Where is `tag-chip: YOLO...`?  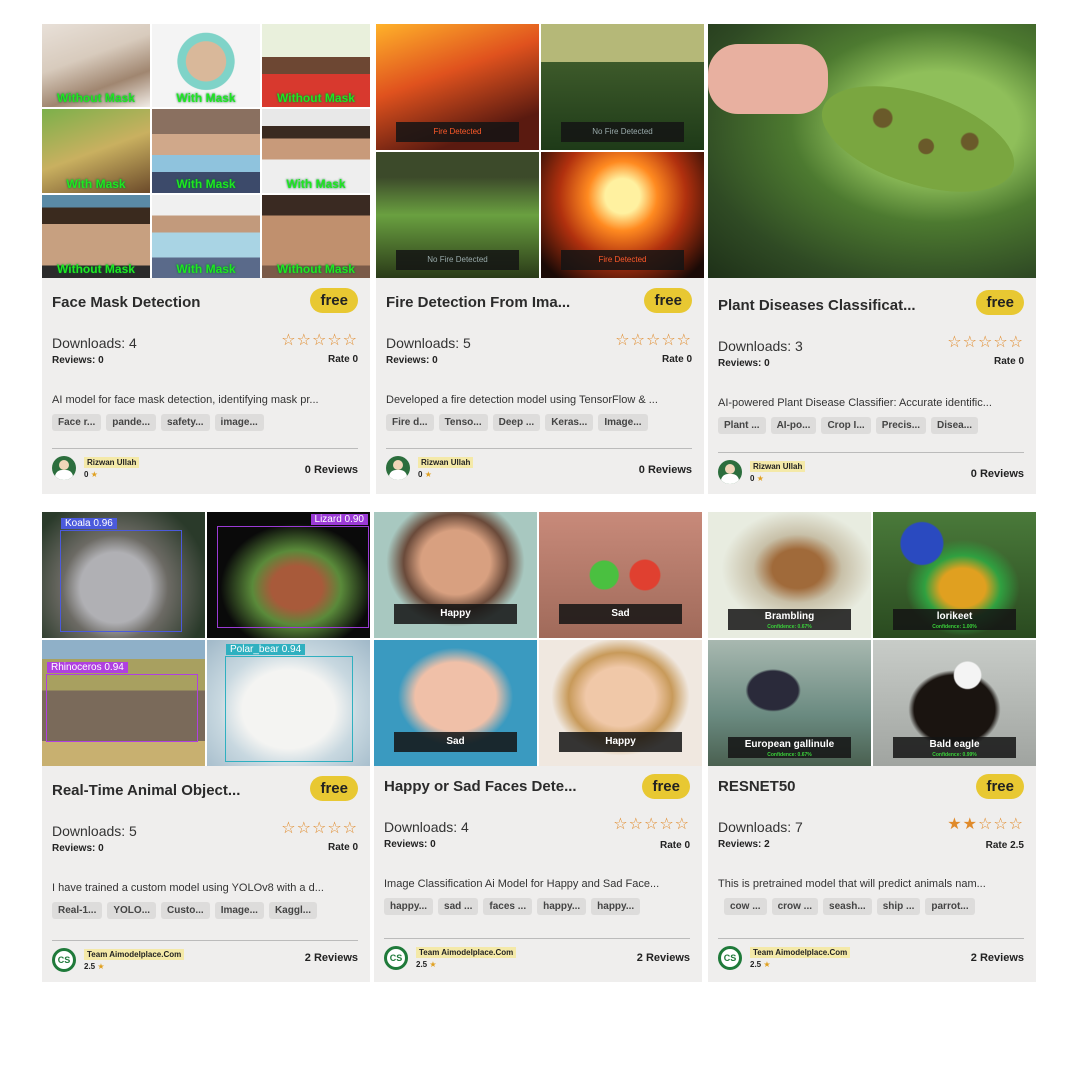 tag-chip: YOLO... is located at coordinates (132, 910).